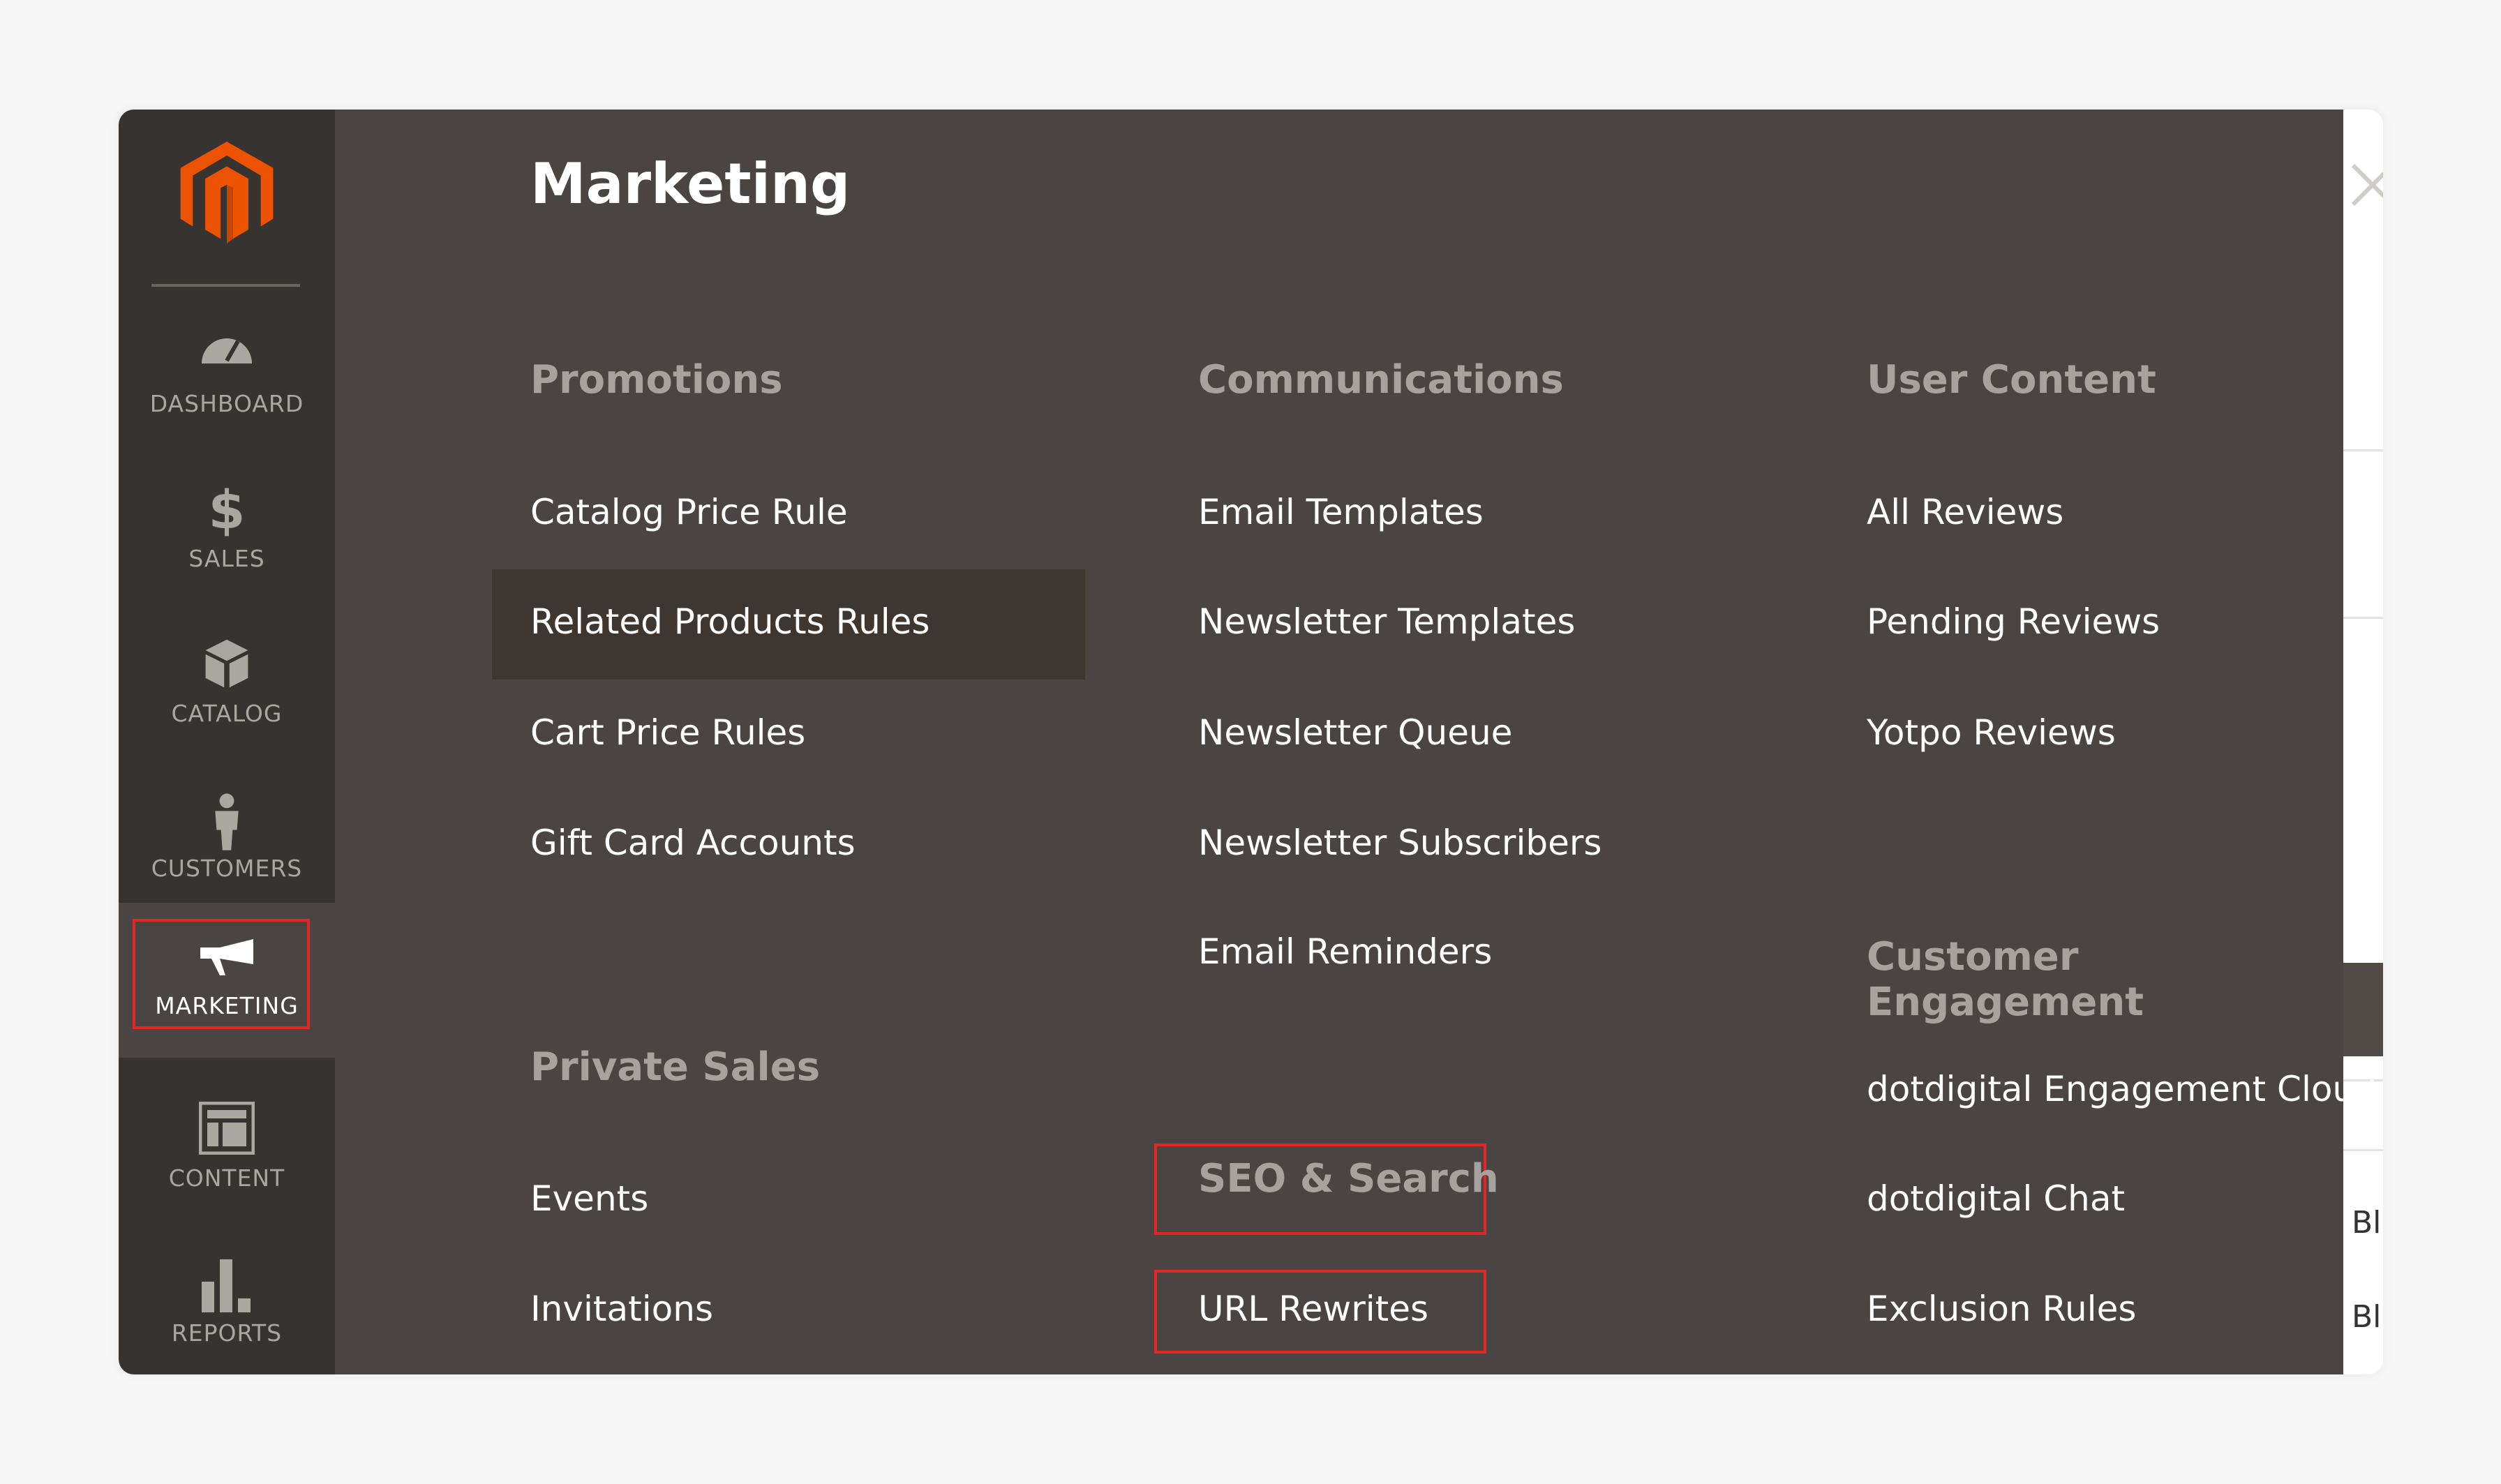 This screenshot has width=2501, height=1484. I want to click on section-header-promotions: Promotions, so click(656, 380).